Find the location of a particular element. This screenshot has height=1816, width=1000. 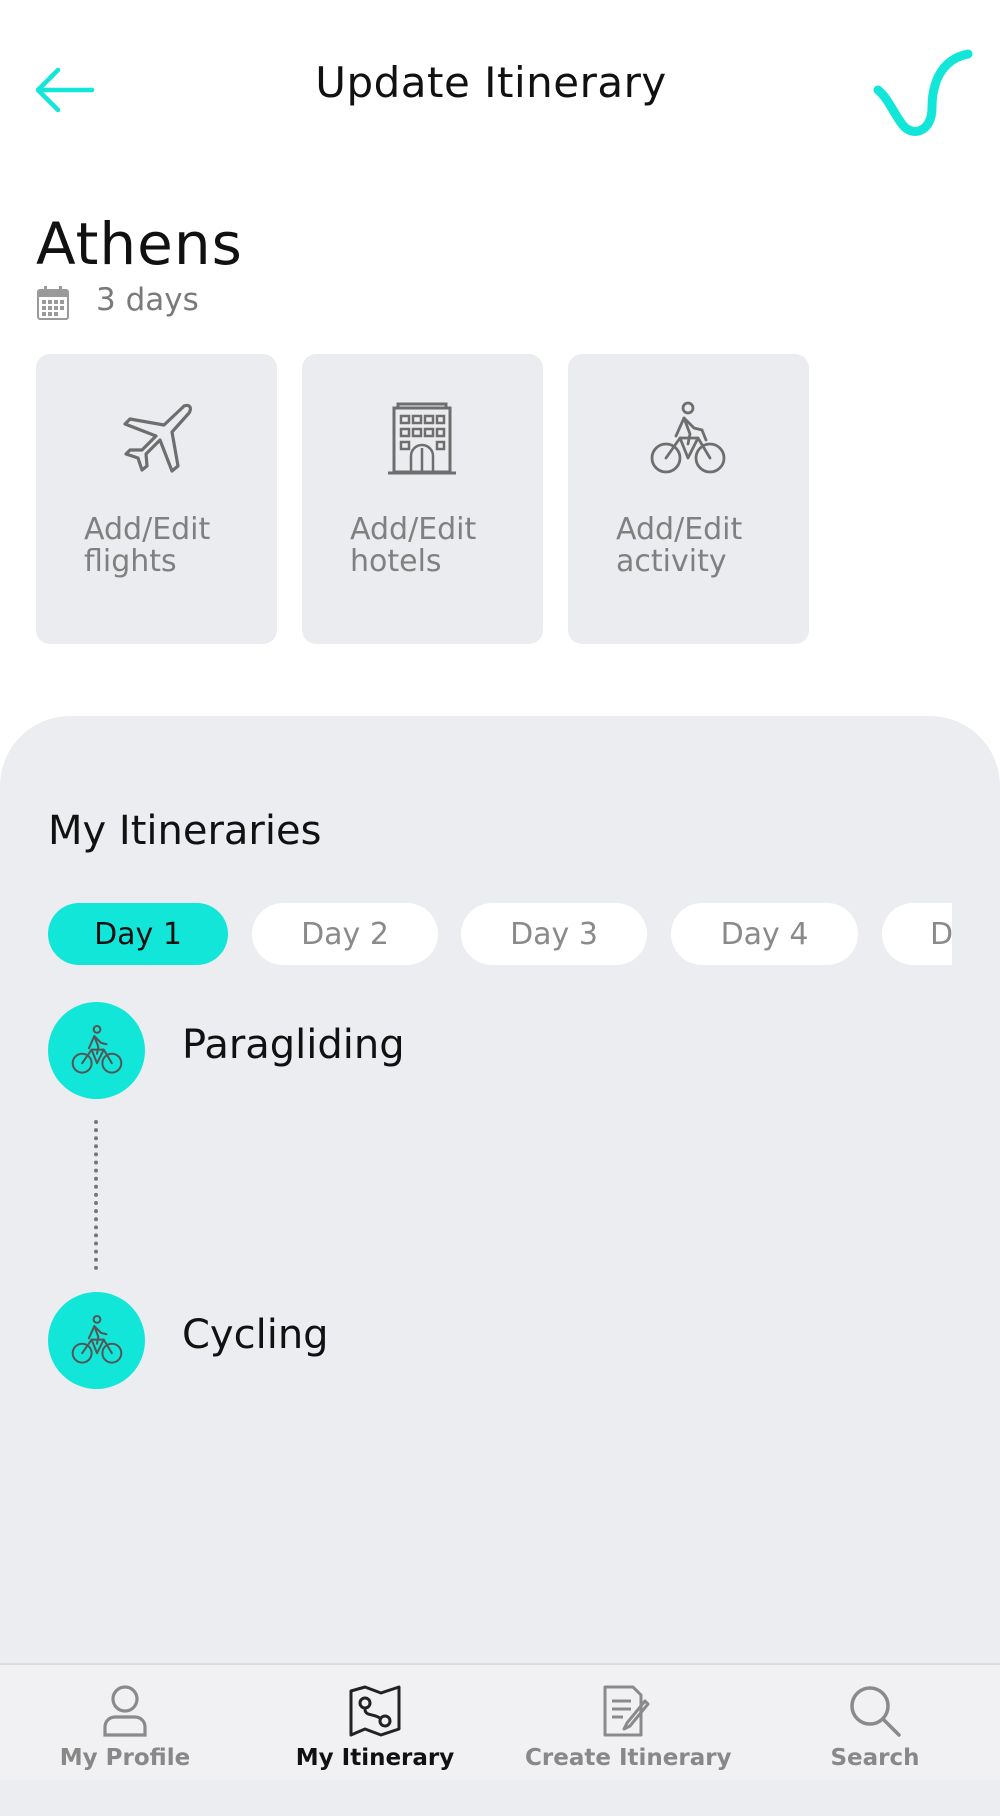

day-tab-1: Day 1 is located at coordinates (138, 934).